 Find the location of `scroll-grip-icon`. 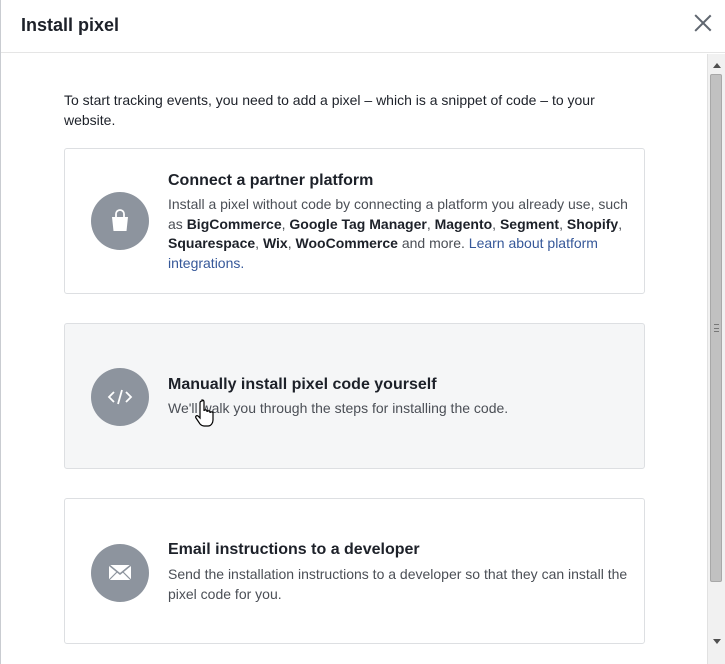

scroll-grip-icon is located at coordinates (716, 328).